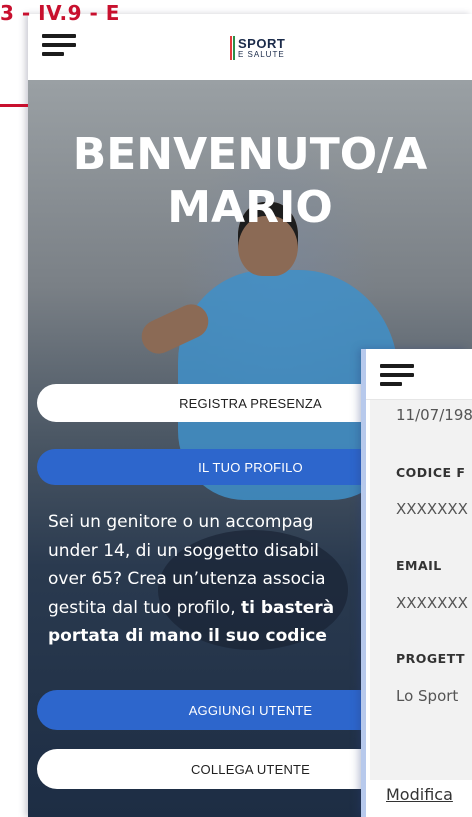 The height and width of the screenshot is (817, 472). Describe the element at coordinates (262, 43) in the screenshot. I see `logo-line1: SPORT` at that location.